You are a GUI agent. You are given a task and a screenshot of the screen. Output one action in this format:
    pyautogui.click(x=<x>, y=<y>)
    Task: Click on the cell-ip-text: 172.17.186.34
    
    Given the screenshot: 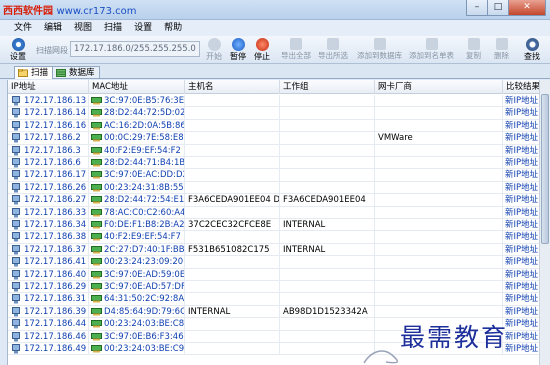 What is the action you would take?
    pyautogui.click(x=55, y=225)
    